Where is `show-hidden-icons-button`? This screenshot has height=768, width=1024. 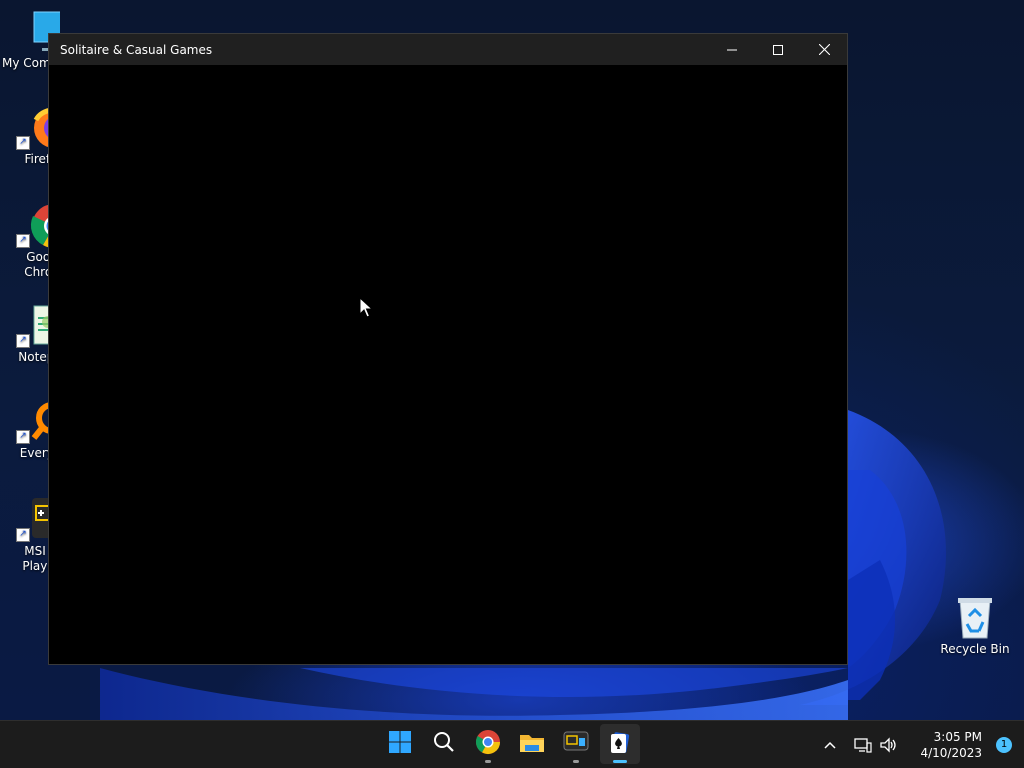 show-hidden-icons-button is located at coordinates (830, 745).